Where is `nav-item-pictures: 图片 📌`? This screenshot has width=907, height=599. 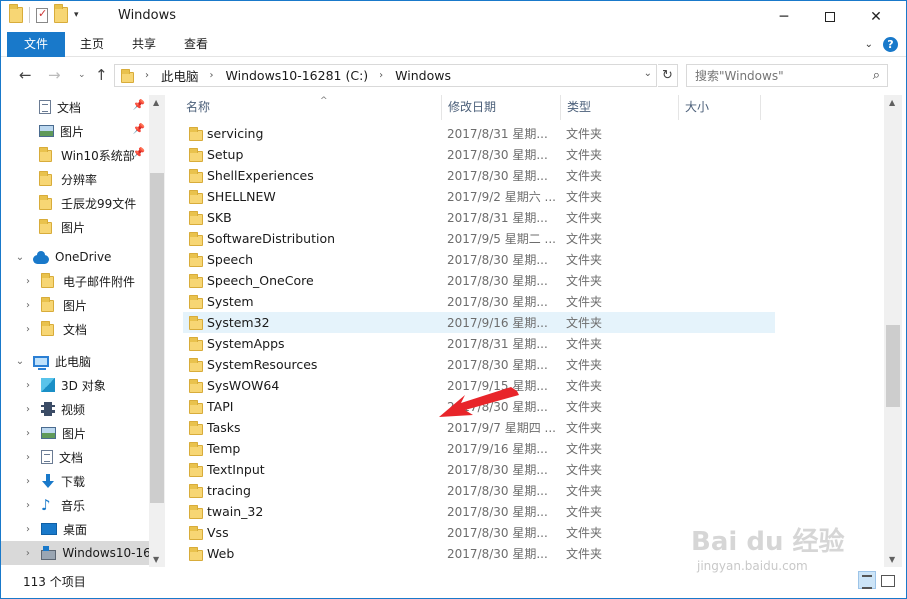
nav-item-pictures: 图片 📌 is located at coordinates (75, 131).